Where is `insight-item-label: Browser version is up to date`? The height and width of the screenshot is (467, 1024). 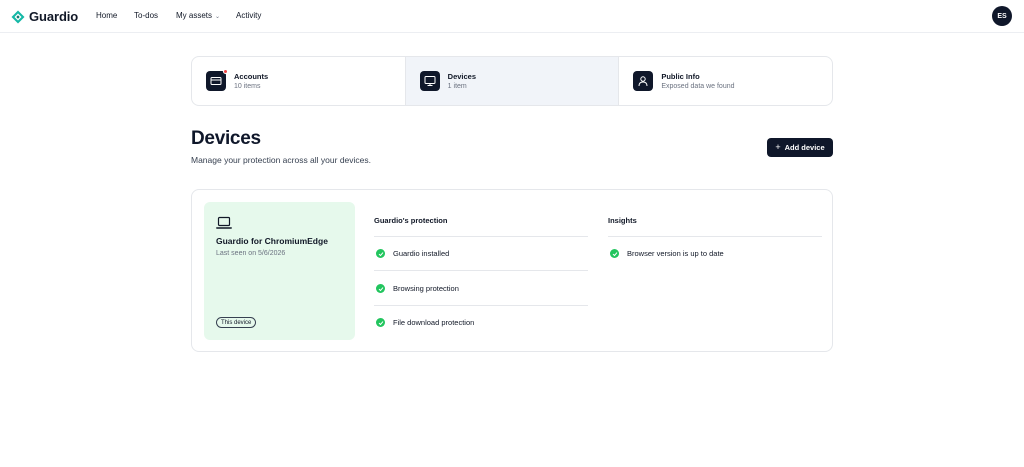
insight-item-label: Browser version is up to date is located at coordinates (675, 253).